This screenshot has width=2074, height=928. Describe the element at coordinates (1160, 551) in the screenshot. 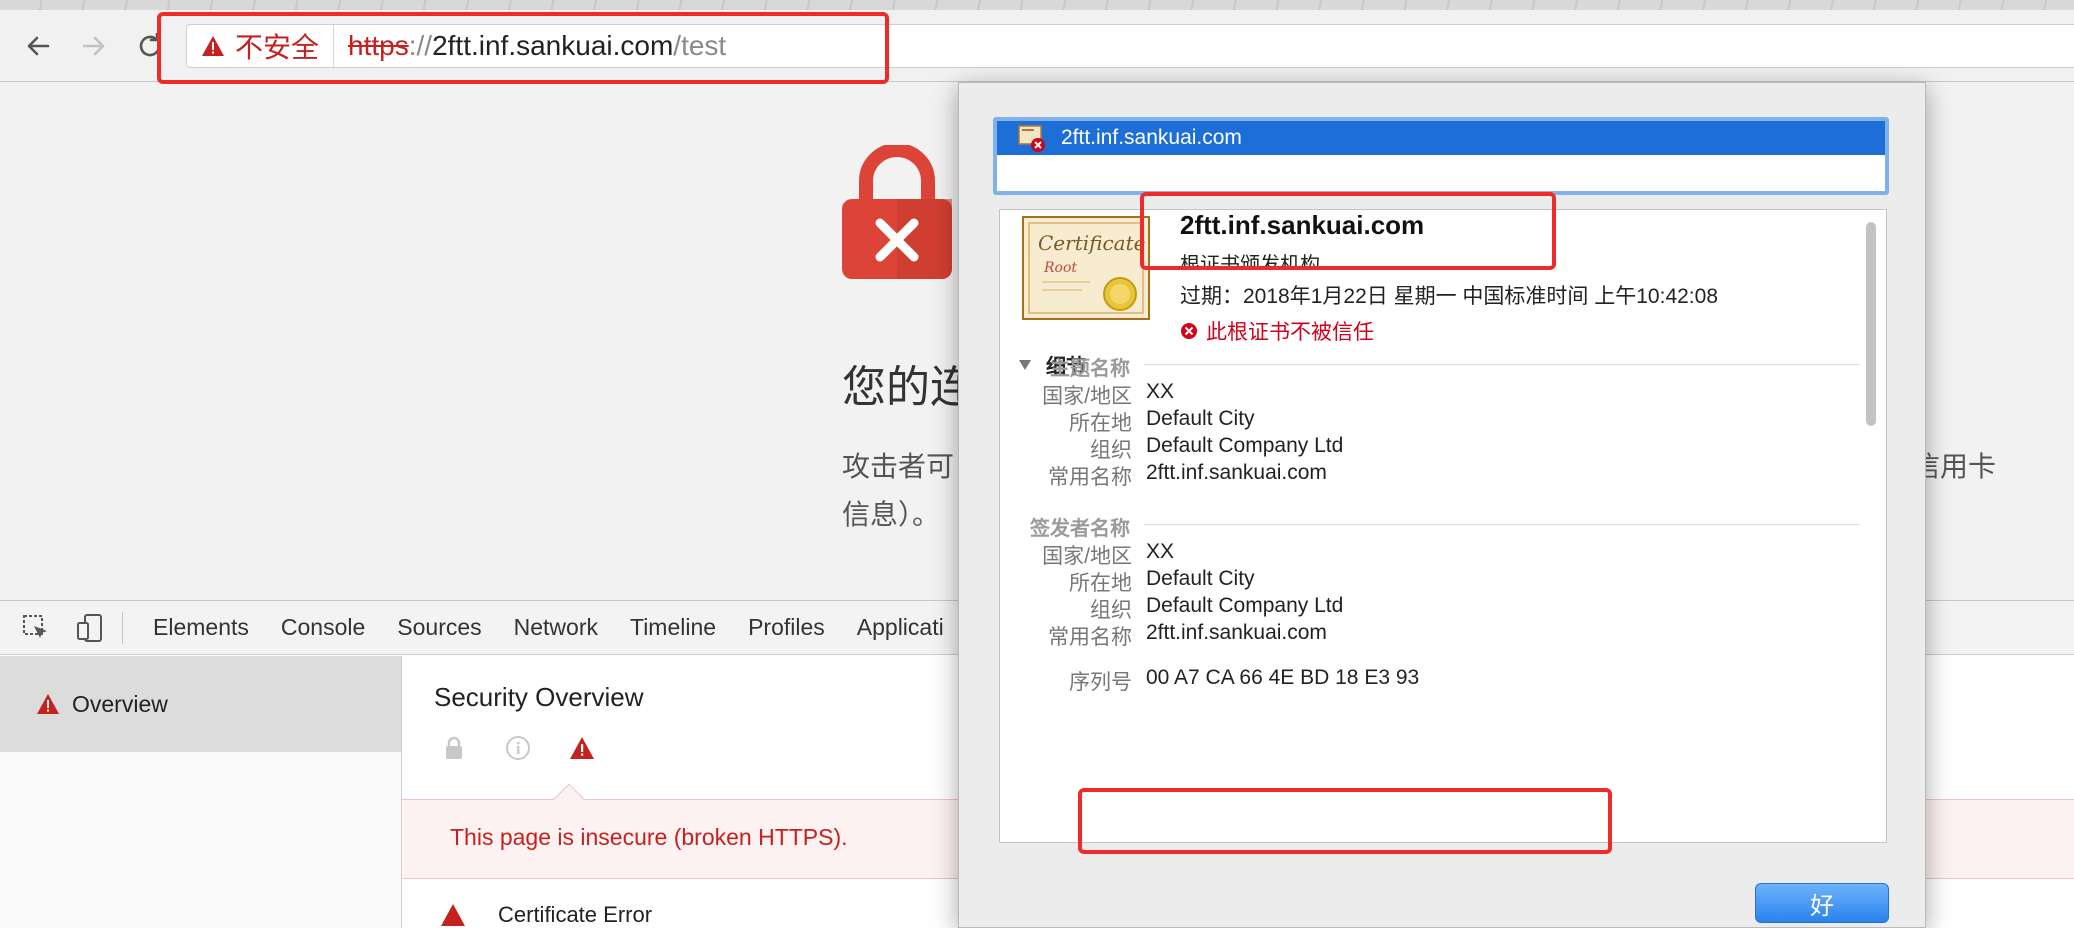

I see `issuer-country-value: XX` at that location.